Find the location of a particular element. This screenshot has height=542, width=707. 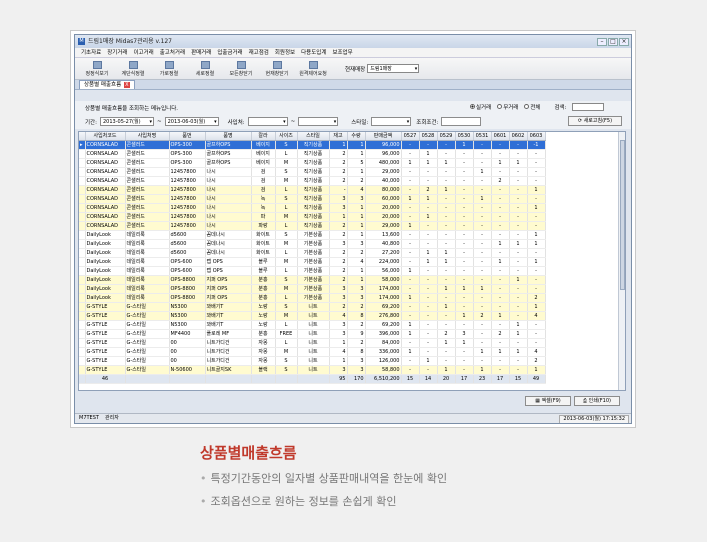

column-header: 0530 is located at coordinates (464, 136).